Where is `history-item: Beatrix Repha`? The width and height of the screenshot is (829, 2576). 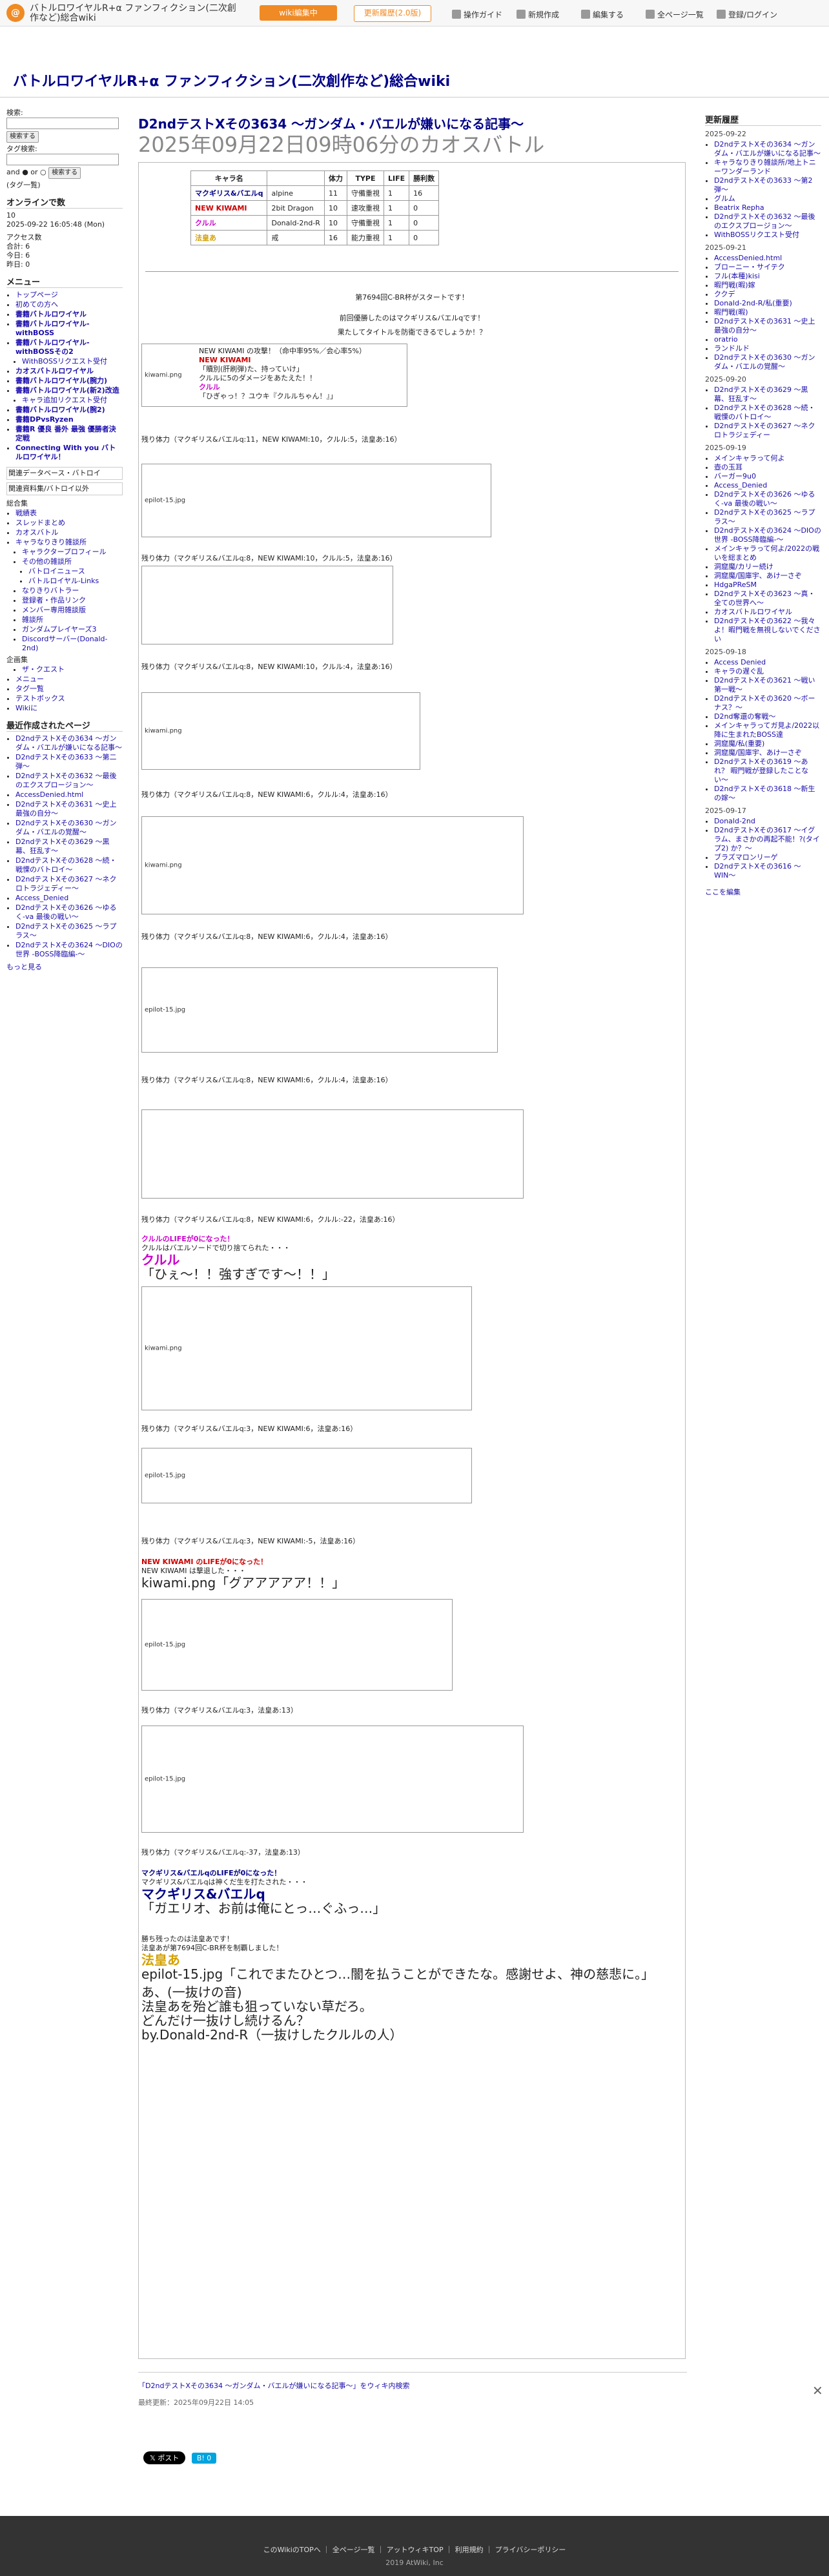
history-item: Beatrix Repha is located at coordinates (767, 207).